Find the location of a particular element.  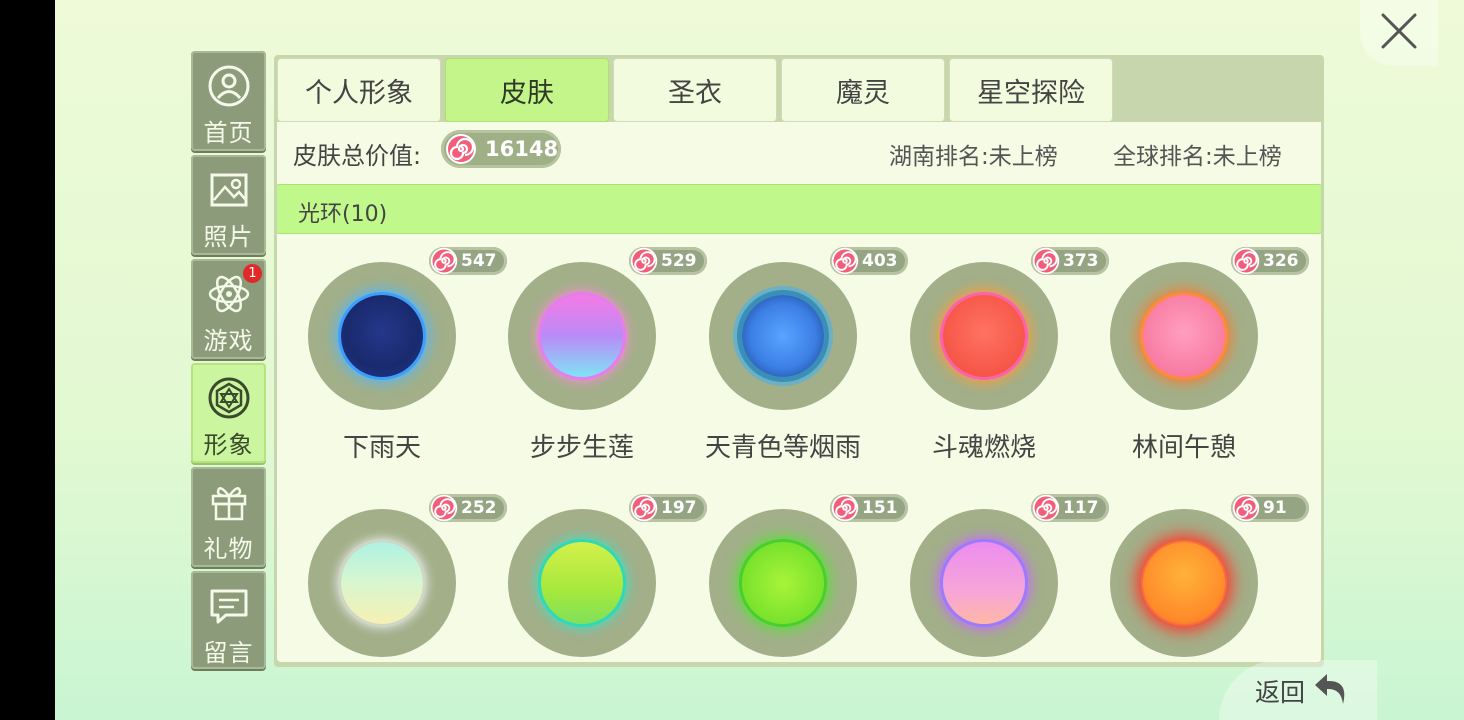

skin-item: 252 is located at coordinates (392, 578).